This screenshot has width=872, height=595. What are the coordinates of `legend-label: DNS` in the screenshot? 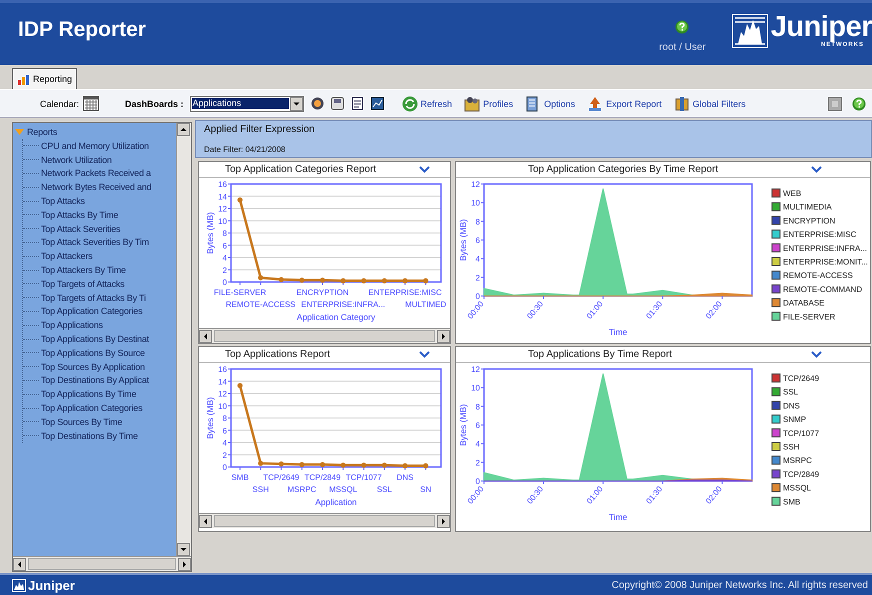 It's located at (791, 405).